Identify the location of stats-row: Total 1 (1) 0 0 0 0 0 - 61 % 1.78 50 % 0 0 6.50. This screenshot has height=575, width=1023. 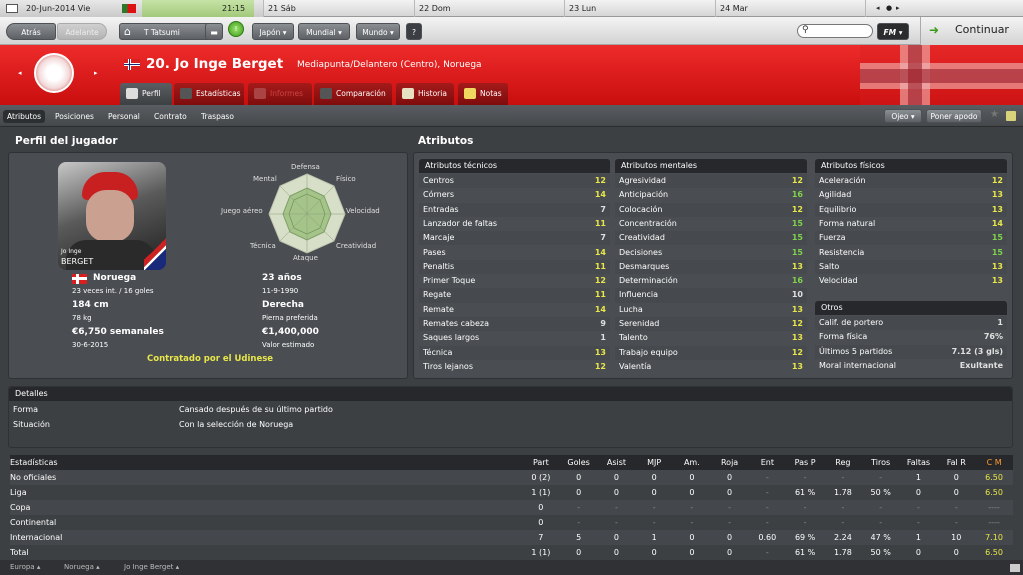
(511, 552).